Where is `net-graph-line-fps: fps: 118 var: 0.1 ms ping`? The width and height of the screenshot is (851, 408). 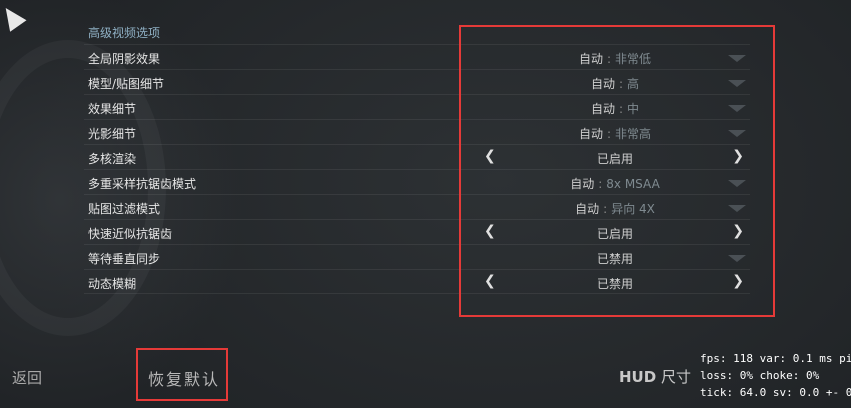
net-graph-line-fps: fps: 118 var: 0.1 ms ping is located at coordinates (775, 358).